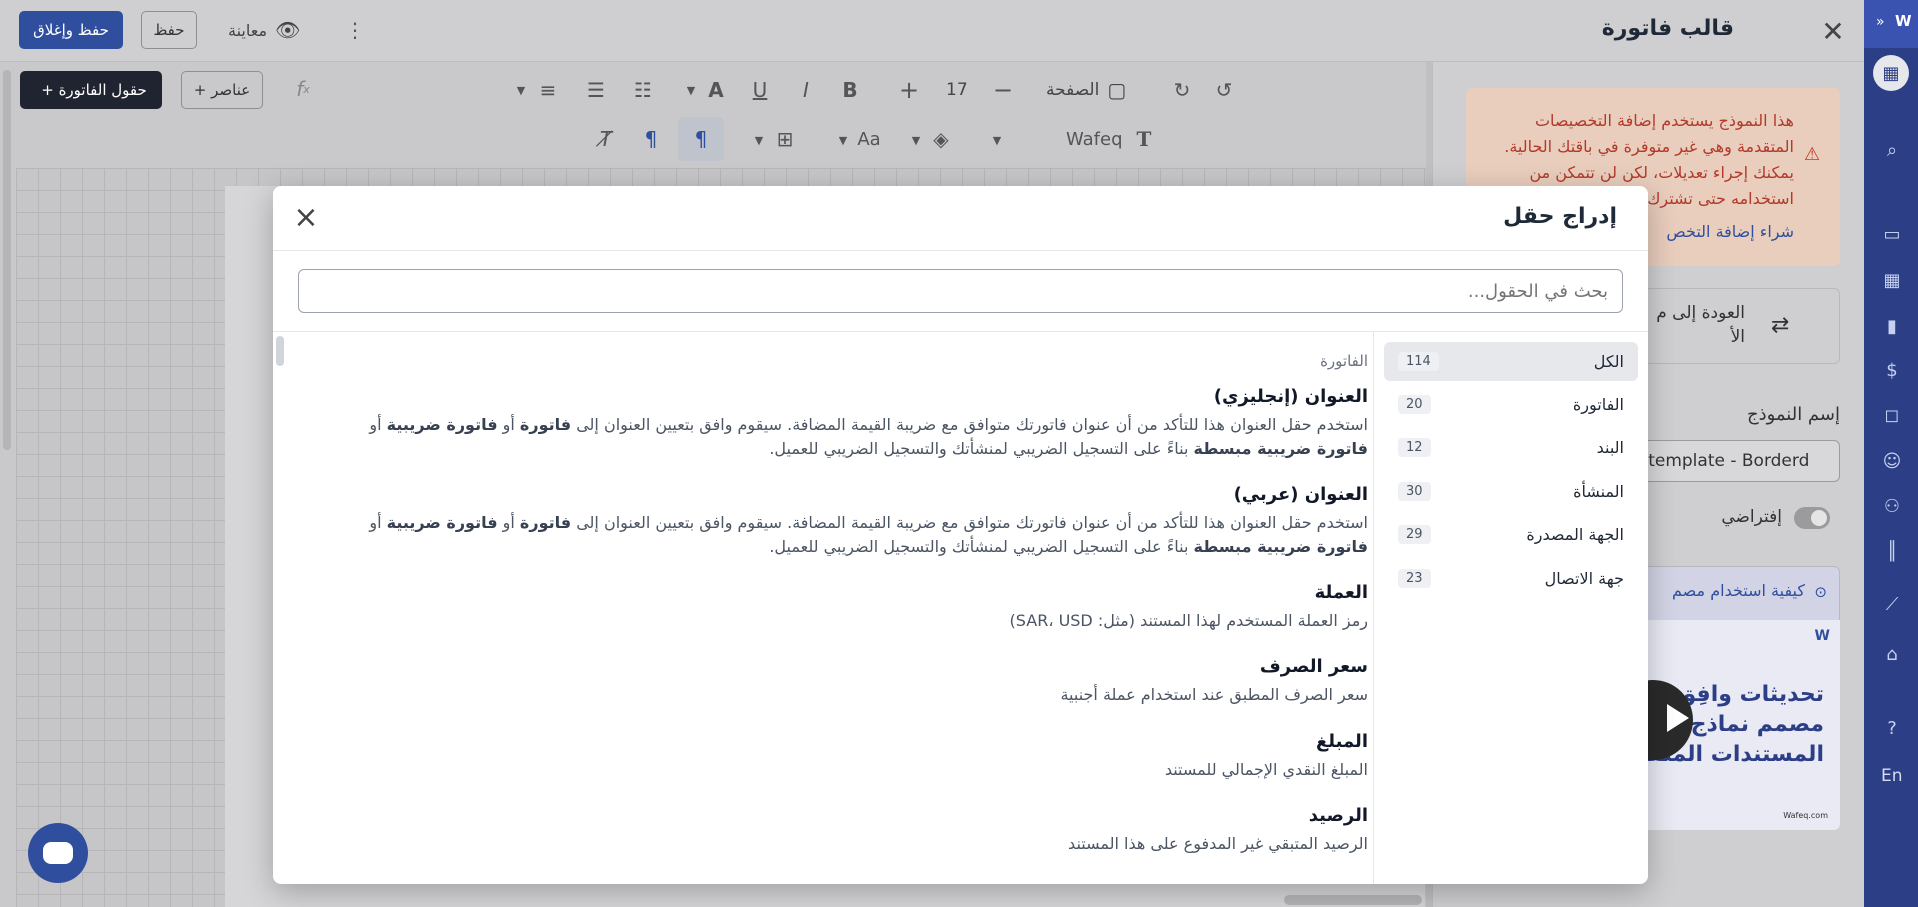  What do you see at coordinates (838, 756) in the screenshot?
I see `field-item-amount: المبلغ المبلغ النقدي الإجمالي للمستند` at bounding box center [838, 756].